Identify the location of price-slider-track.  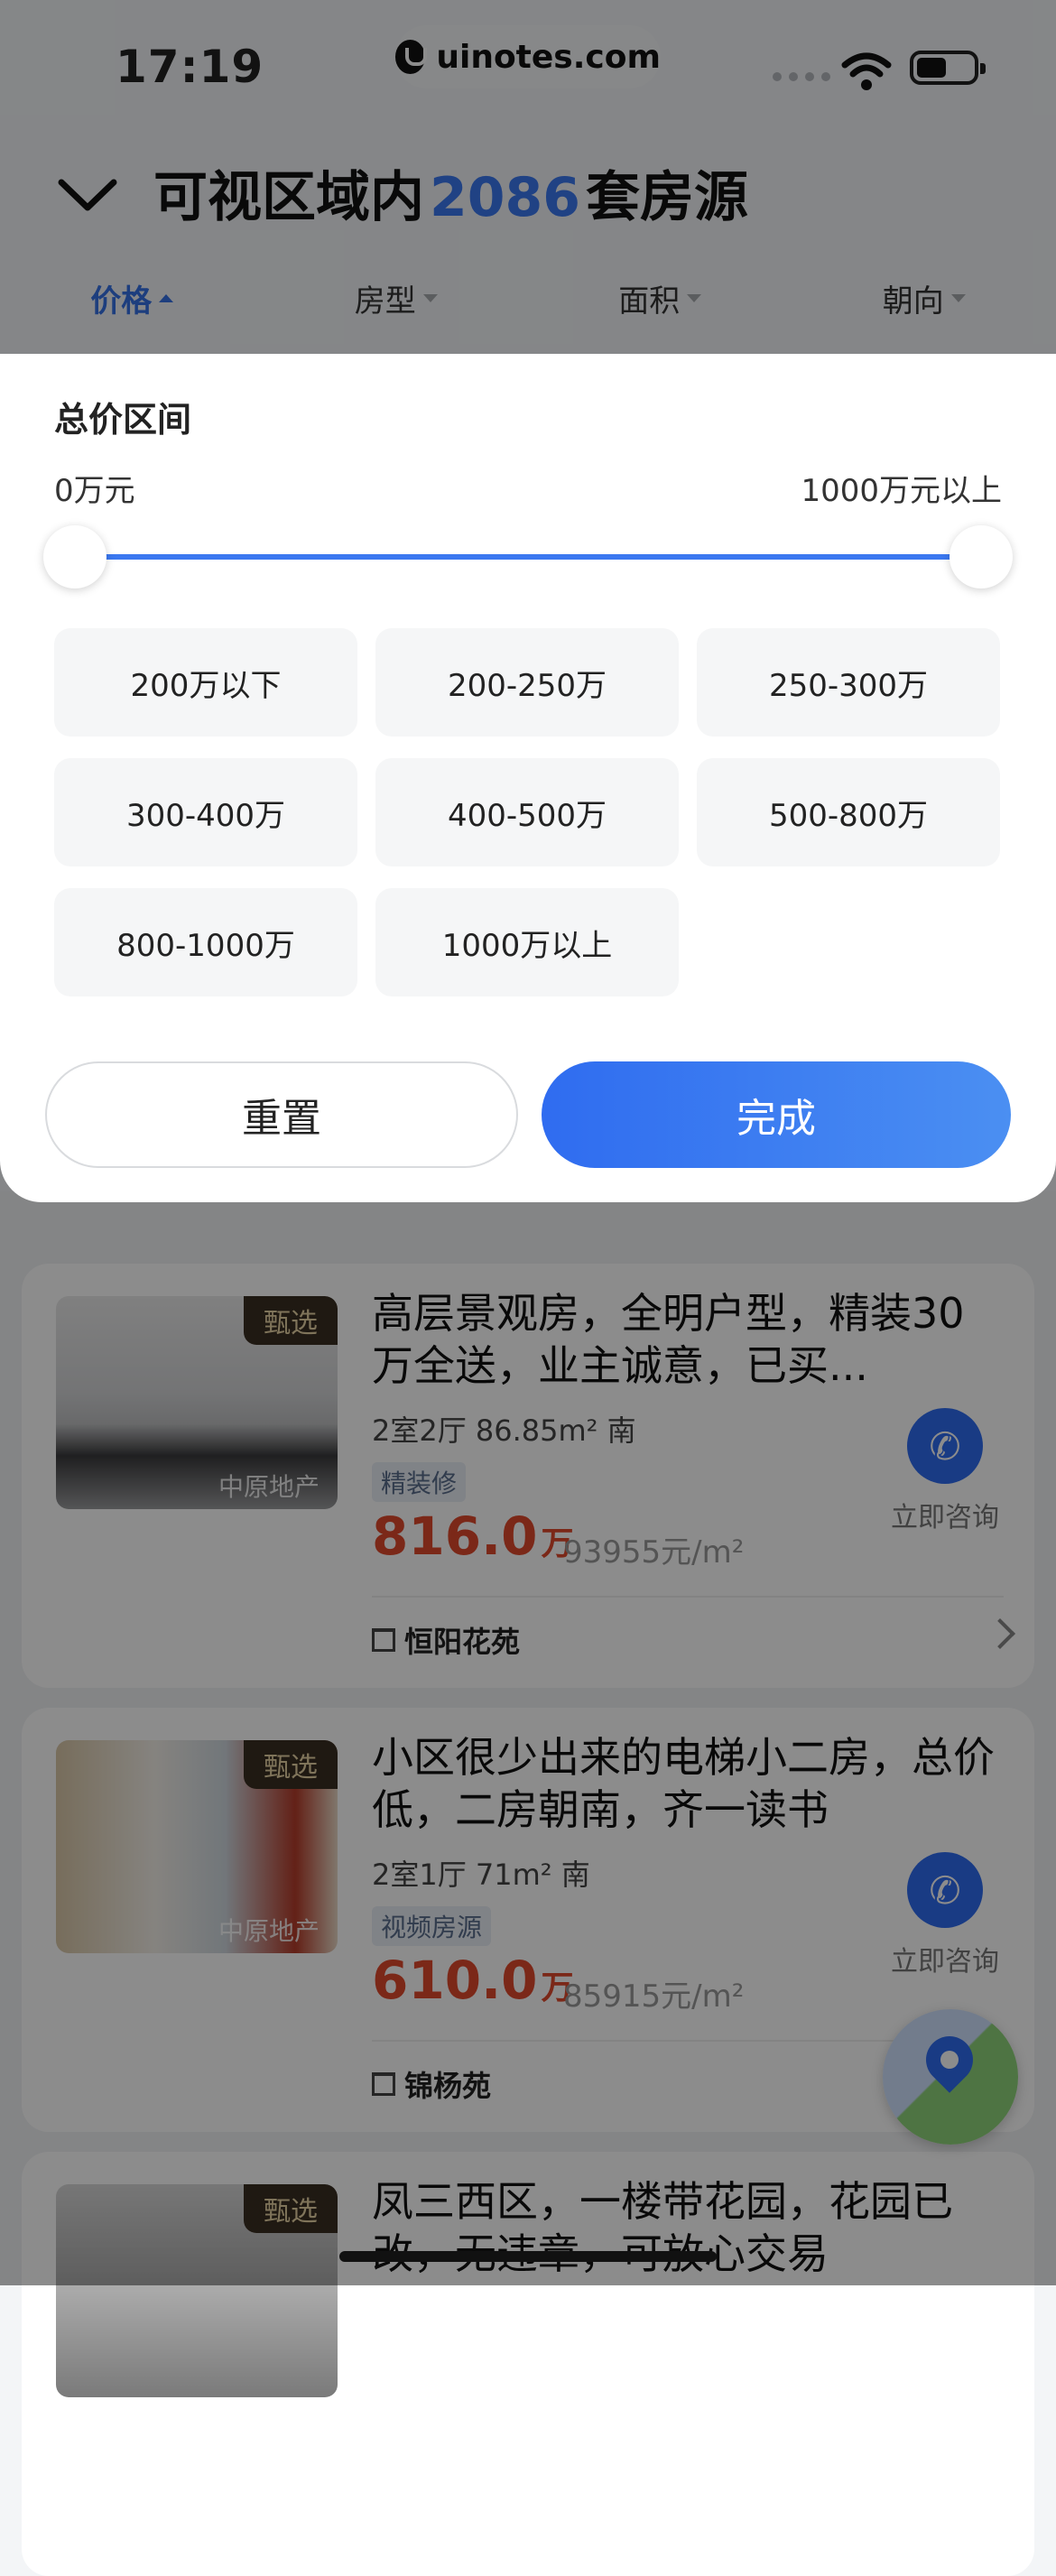
(526, 557).